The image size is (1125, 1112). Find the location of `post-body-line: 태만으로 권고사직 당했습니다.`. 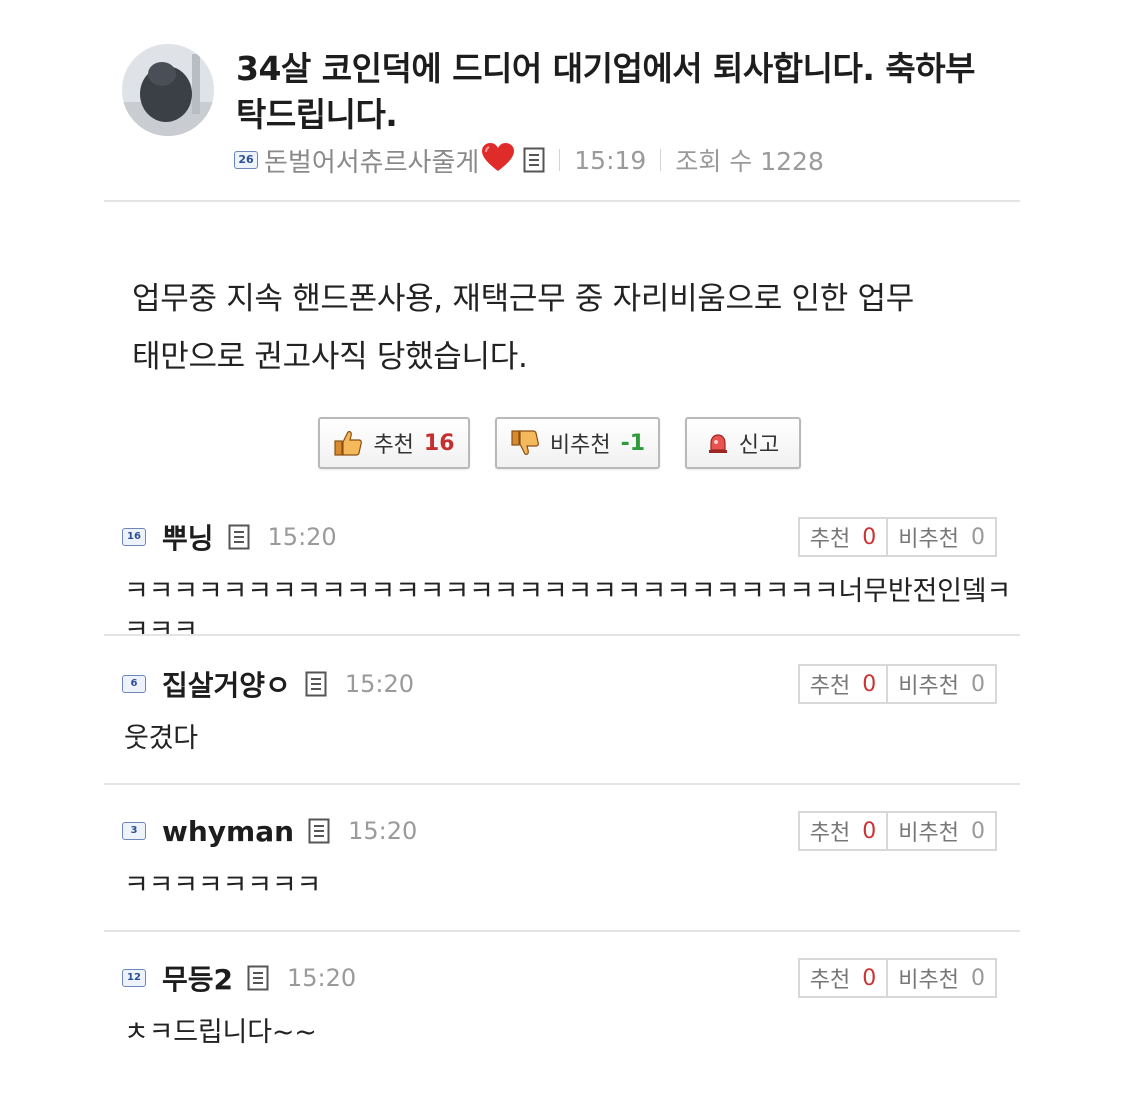

post-body-line: 태만으로 권고사직 당했습니다. is located at coordinates (330, 357).